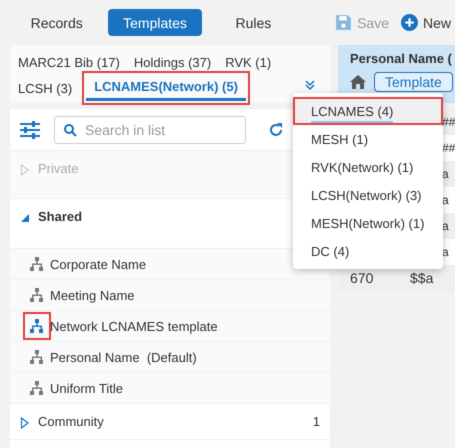  Describe the element at coordinates (25, 218) in the screenshot. I see `expanded-arrow-icon` at that location.